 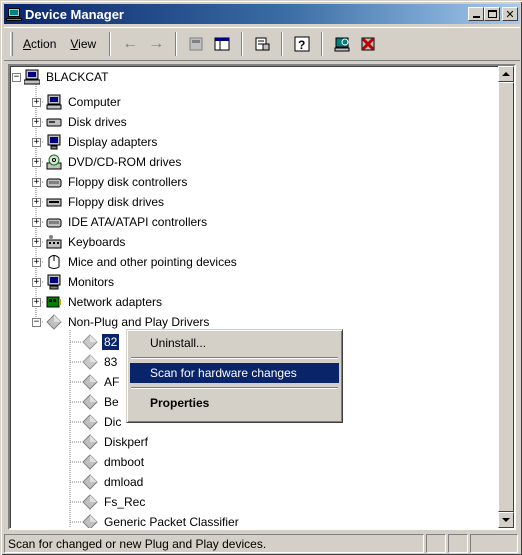 I want to click on console-tree-icon, so click(x=222, y=44).